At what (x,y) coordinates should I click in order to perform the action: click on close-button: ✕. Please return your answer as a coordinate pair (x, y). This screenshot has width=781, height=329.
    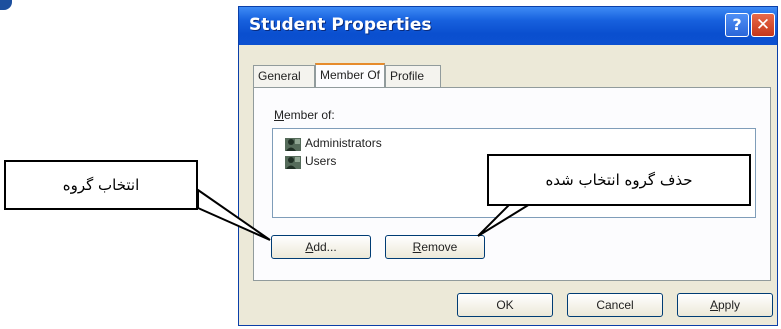
    Looking at the image, I should click on (763, 25).